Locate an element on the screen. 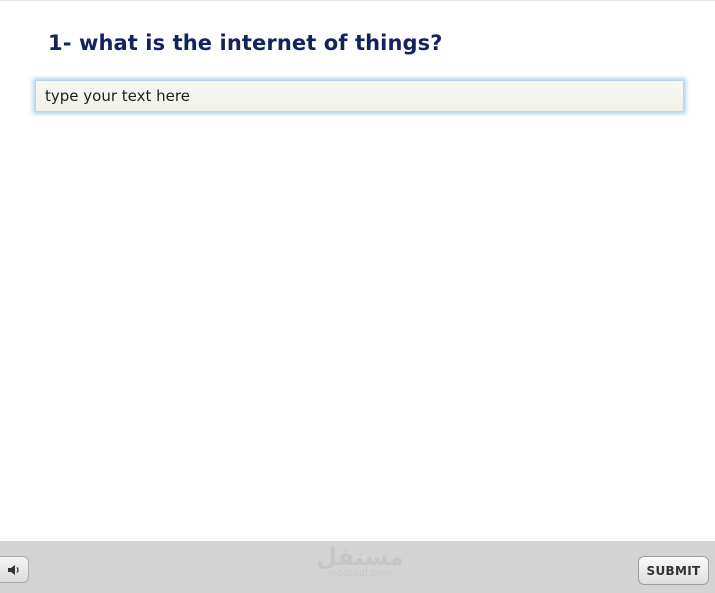 Image resolution: width=715 pixels, height=593 pixels. player-control-bar: مستقل mostaql.com SUBMIT is located at coordinates (357, 567).